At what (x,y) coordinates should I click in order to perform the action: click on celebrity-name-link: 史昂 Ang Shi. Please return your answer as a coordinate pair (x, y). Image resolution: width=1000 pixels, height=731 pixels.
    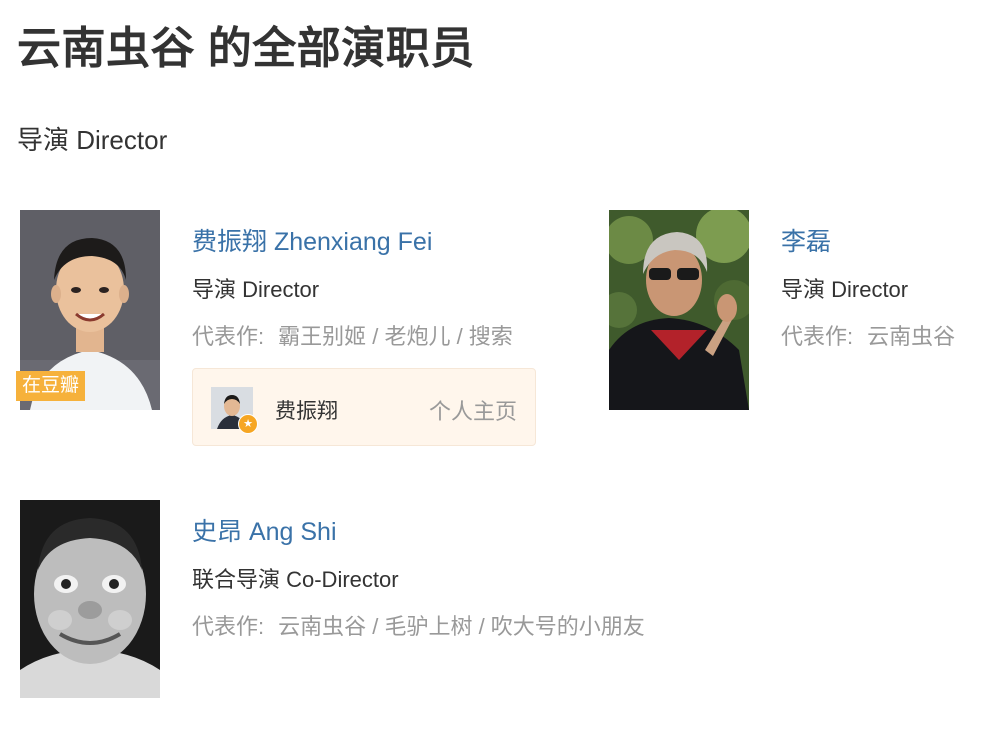
    Looking at the image, I should click on (418, 532).